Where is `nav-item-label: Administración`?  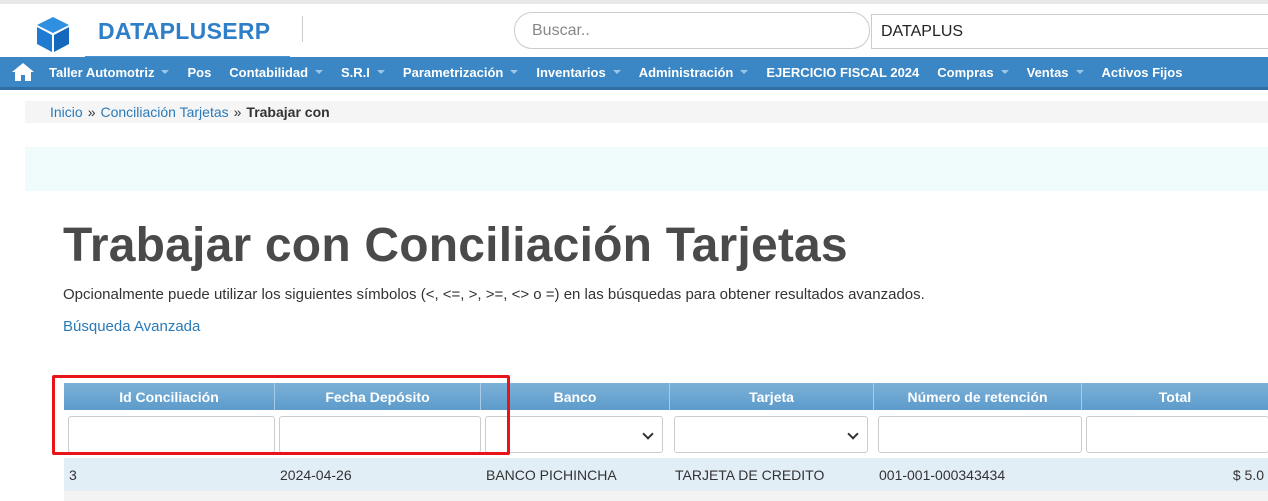
nav-item-label: Administración is located at coordinates (686, 72).